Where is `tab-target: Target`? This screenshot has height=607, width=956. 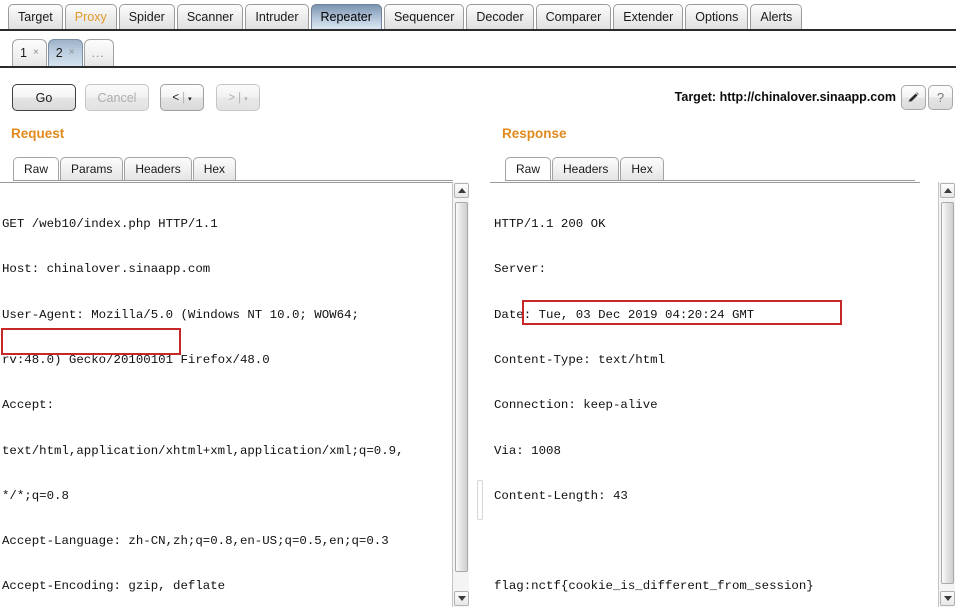 tab-target: Target is located at coordinates (35, 16).